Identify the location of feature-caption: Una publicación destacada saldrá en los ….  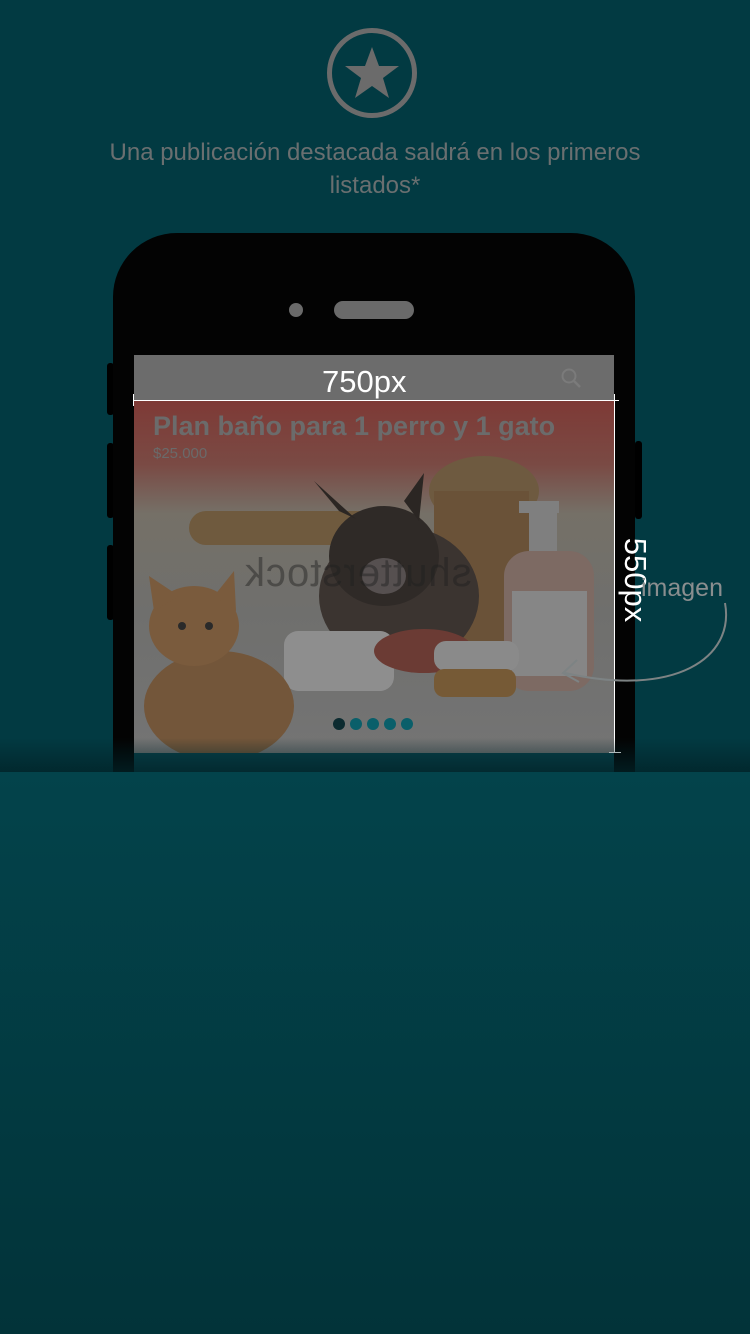
(375, 169).